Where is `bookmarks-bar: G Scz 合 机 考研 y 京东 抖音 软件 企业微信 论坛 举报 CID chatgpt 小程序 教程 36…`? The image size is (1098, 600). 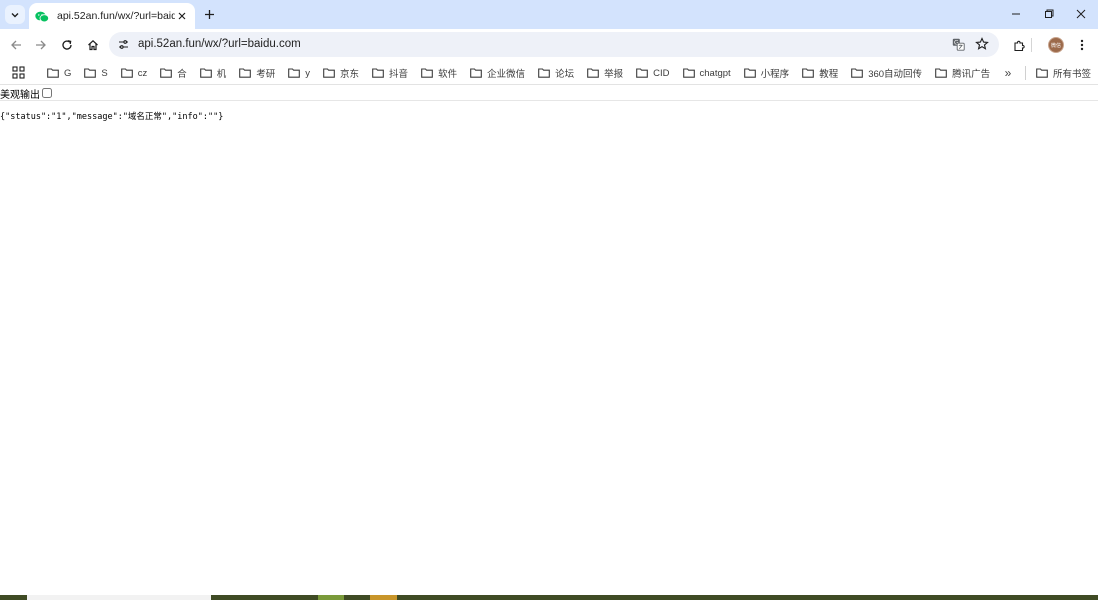 bookmarks-bar: G Scz 合 机 考研 y 京东 抖音 软件 企业微信 论坛 举报 CID chatgpt 小程序 教程 36… is located at coordinates (549, 73).